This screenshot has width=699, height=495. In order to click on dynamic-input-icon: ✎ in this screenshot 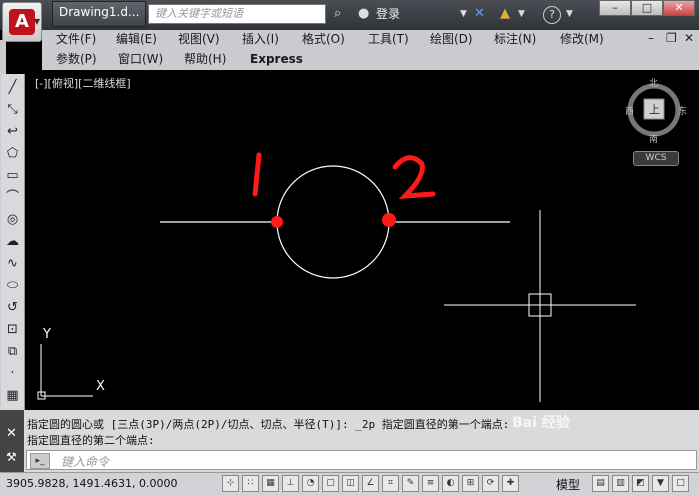, I will do `click(410, 483)`.